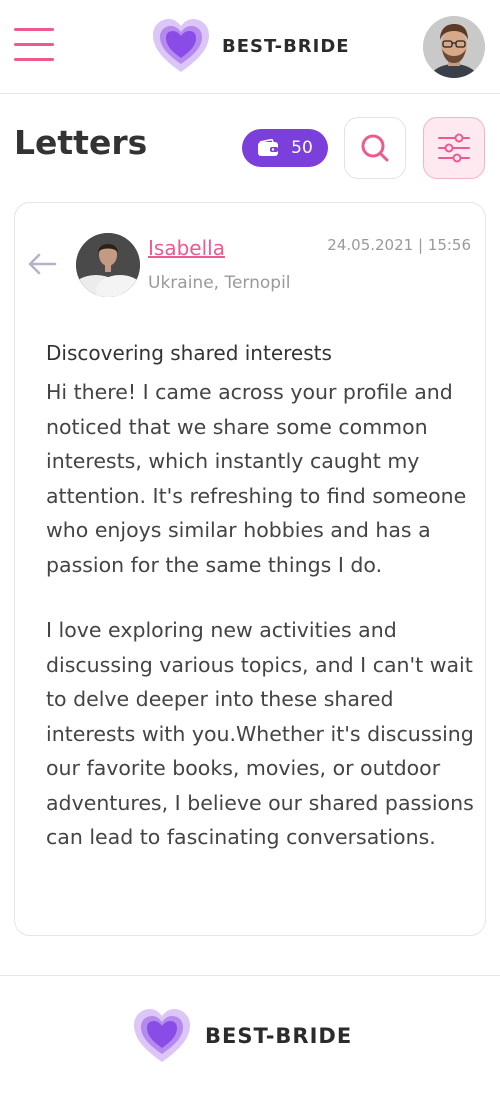 The width and height of the screenshot is (500, 1101). I want to click on sender-avatar, so click(108, 265).